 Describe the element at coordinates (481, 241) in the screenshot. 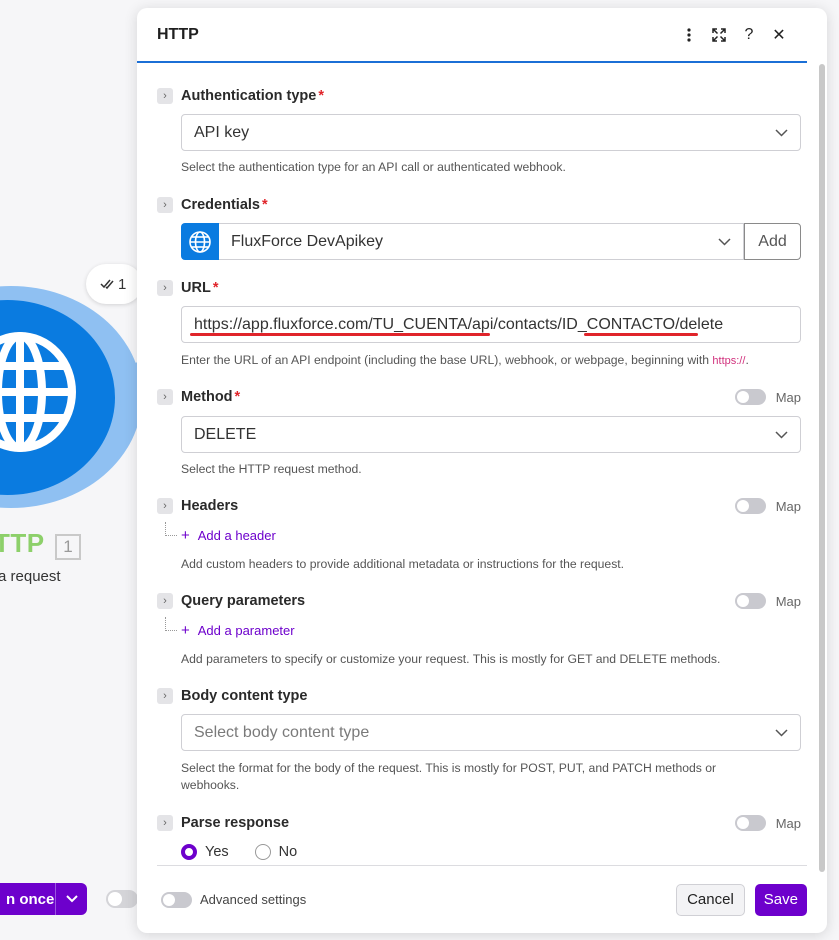

I see `credentials-select: FluxForce DevApikey` at that location.